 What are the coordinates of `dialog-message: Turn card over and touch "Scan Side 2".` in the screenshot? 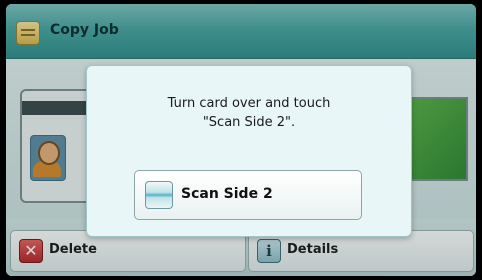 It's located at (249, 113).